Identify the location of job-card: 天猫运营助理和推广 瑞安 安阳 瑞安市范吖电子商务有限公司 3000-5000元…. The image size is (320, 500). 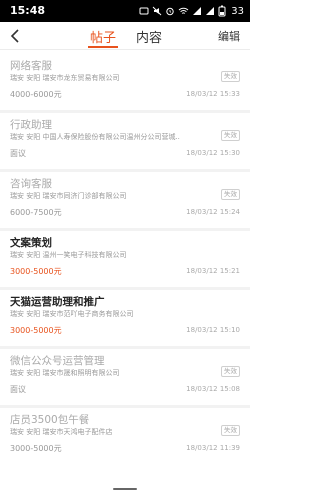
(125, 316).